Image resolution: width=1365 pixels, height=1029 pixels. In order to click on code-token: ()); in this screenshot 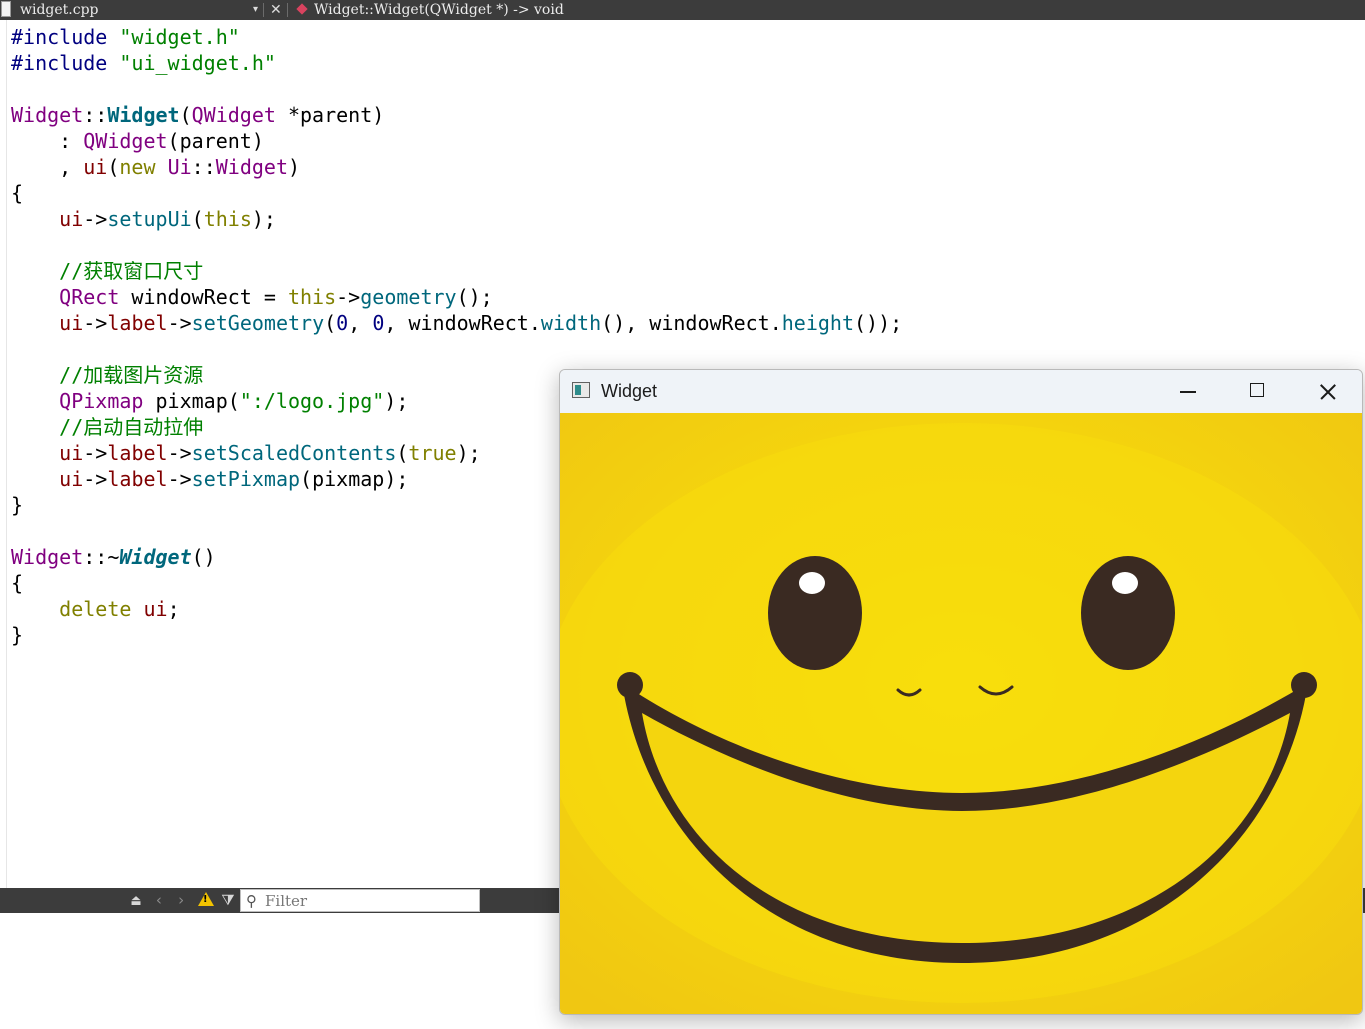, I will do `click(878, 323)`.